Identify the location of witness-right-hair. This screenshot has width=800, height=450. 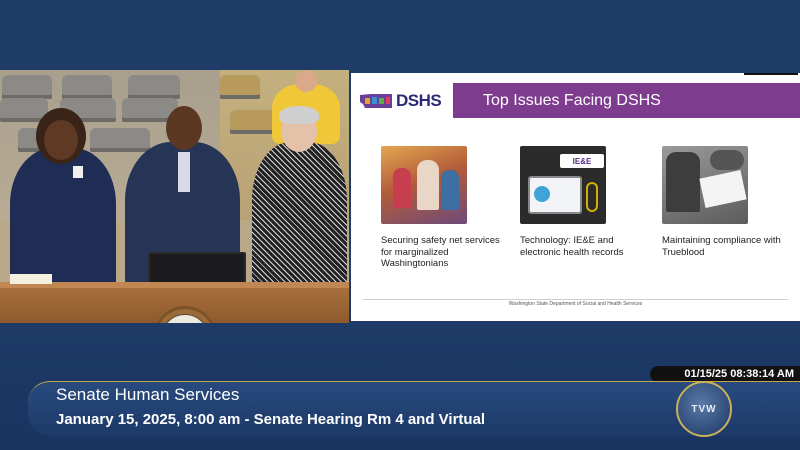
(299, 115).